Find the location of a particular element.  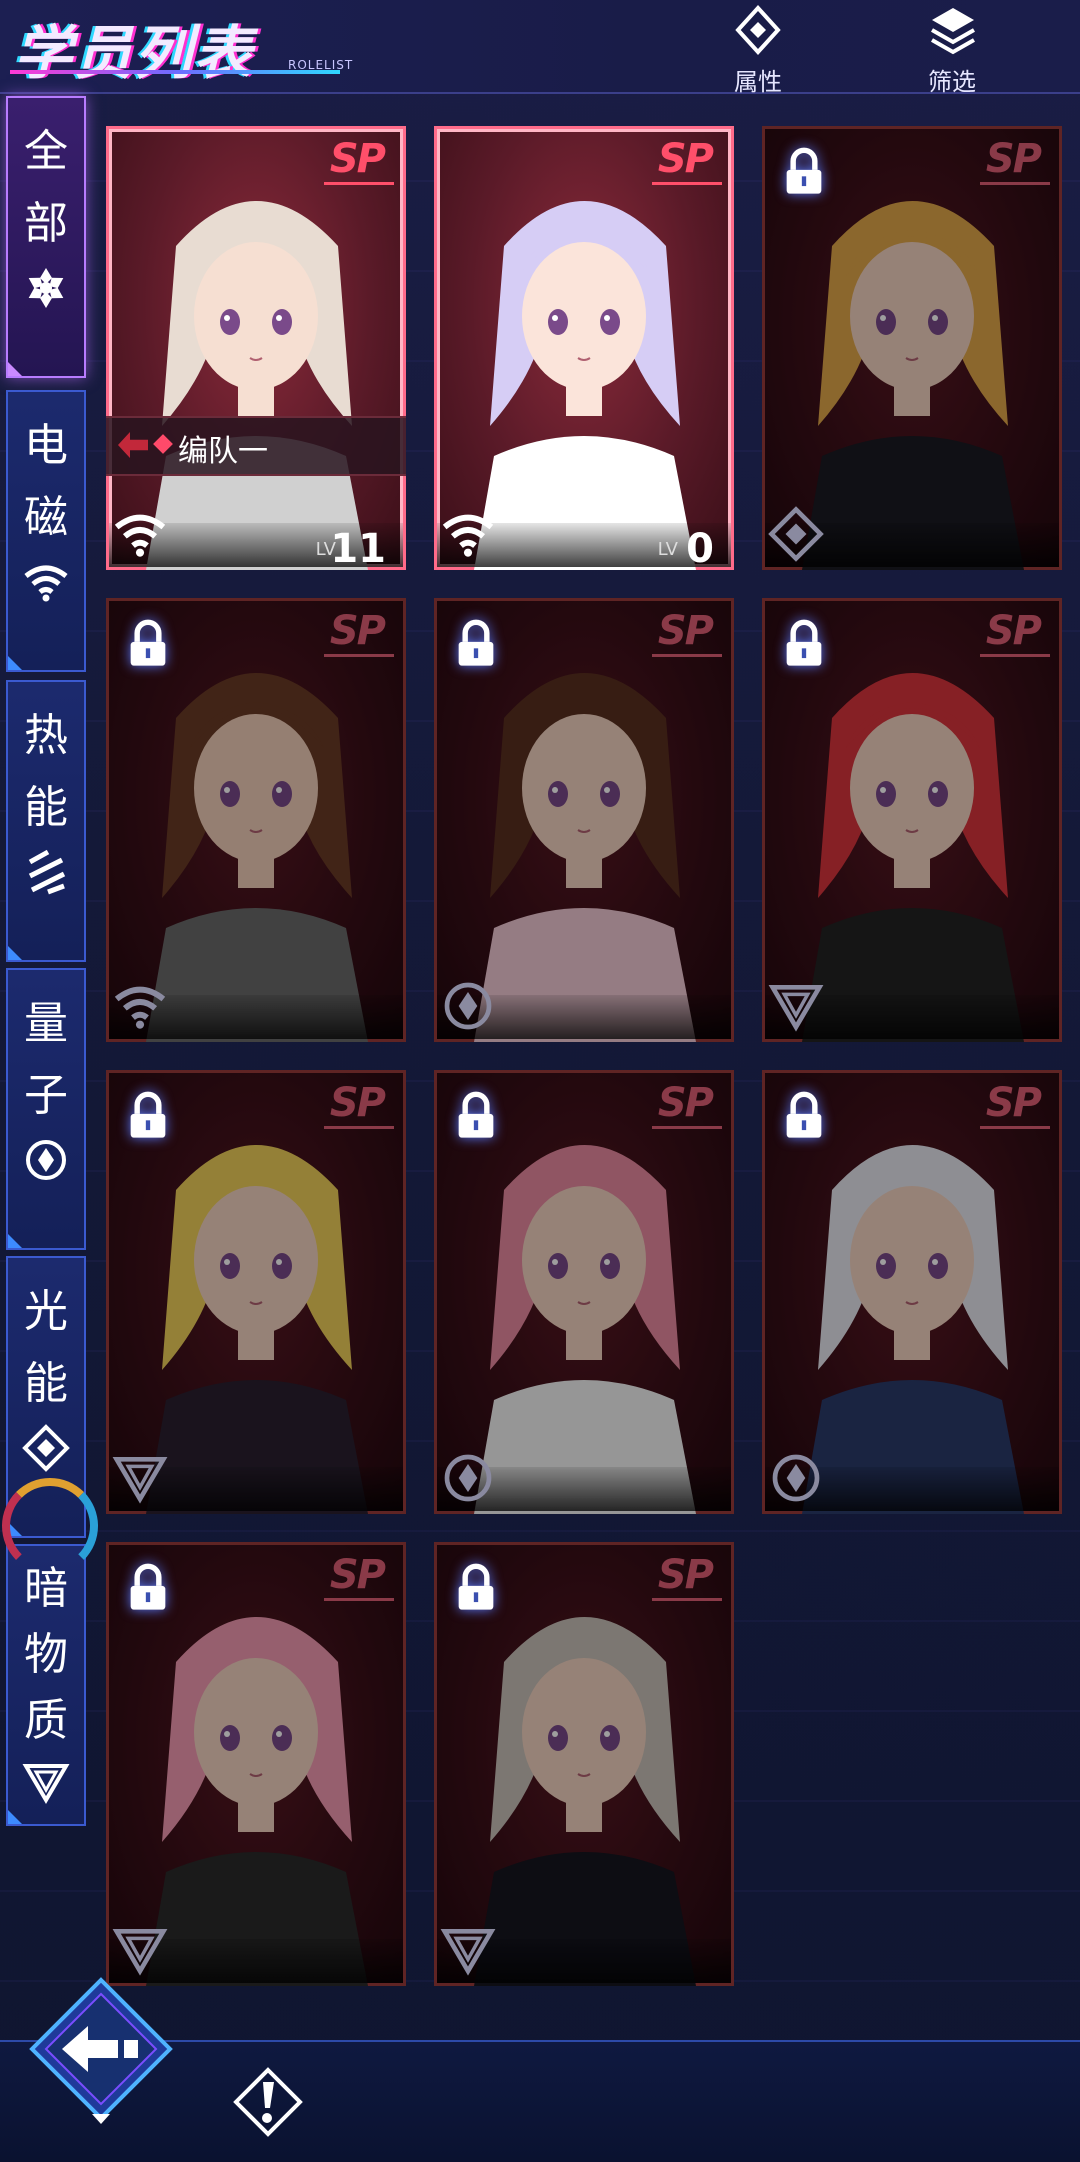

character-card: SP LV 0 is located at coordinates (584, 348).